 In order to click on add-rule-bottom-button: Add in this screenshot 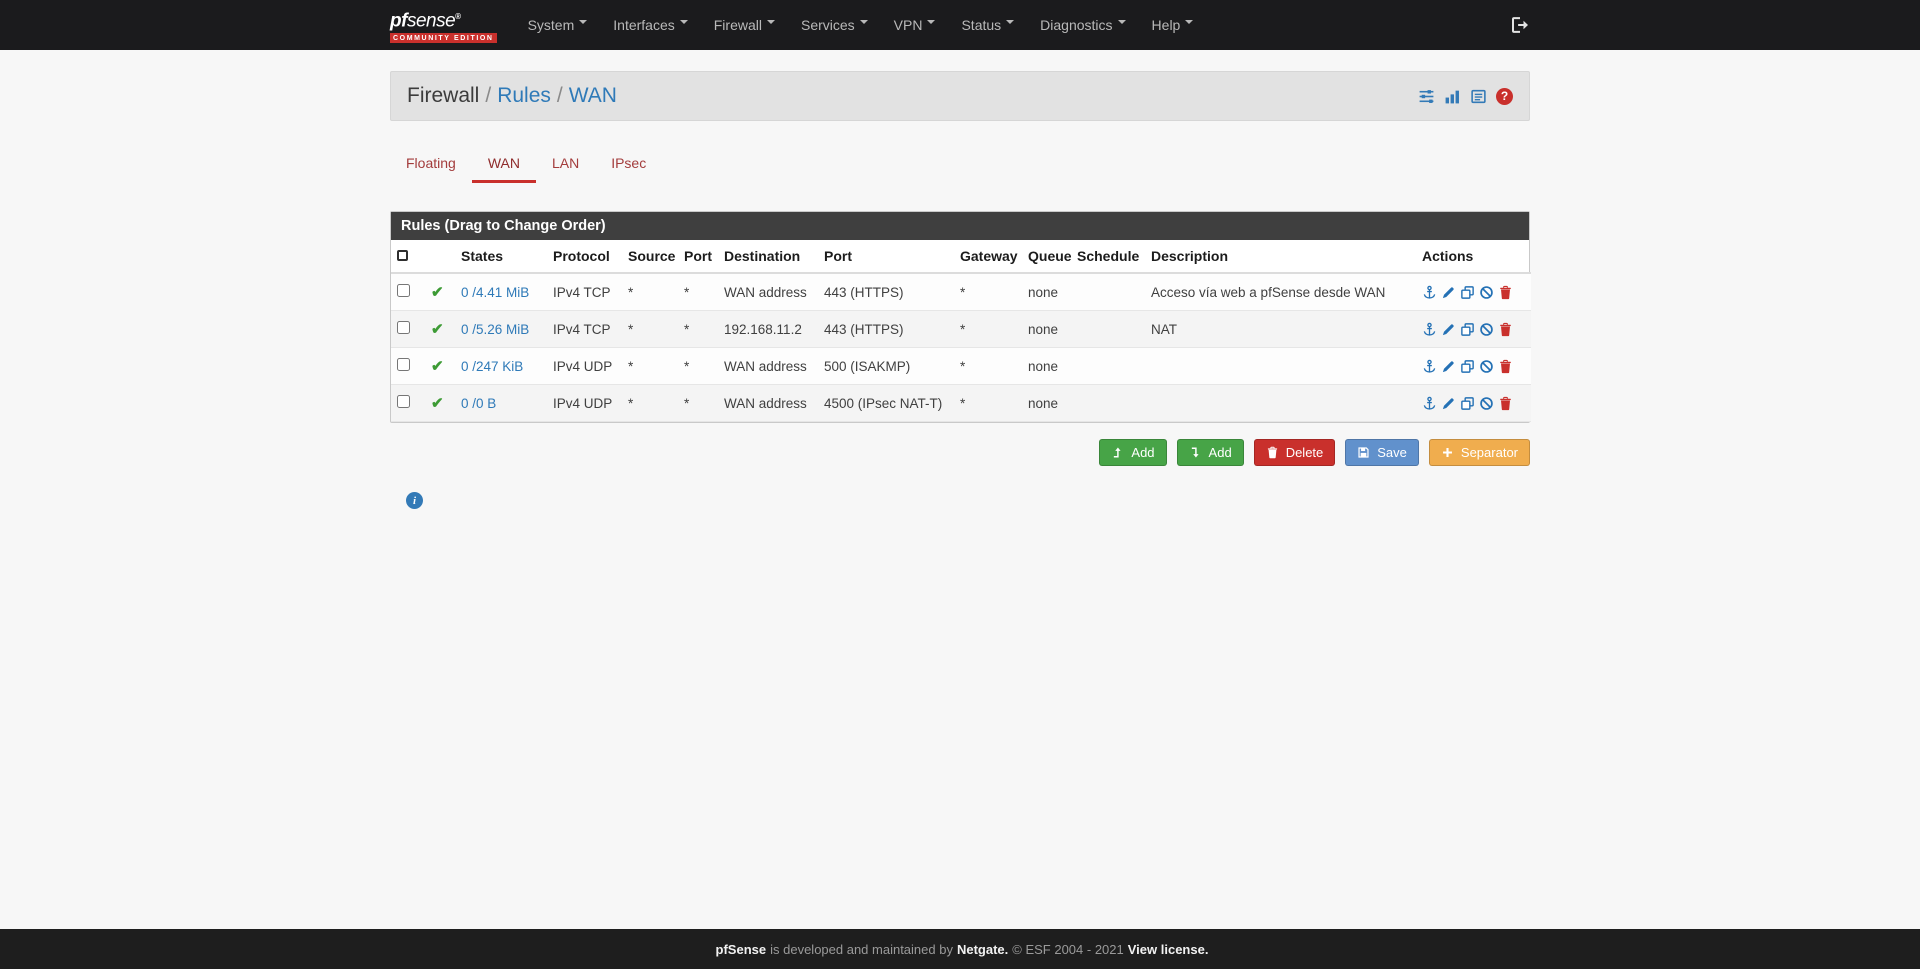, I will do `click(1210, 452)`.